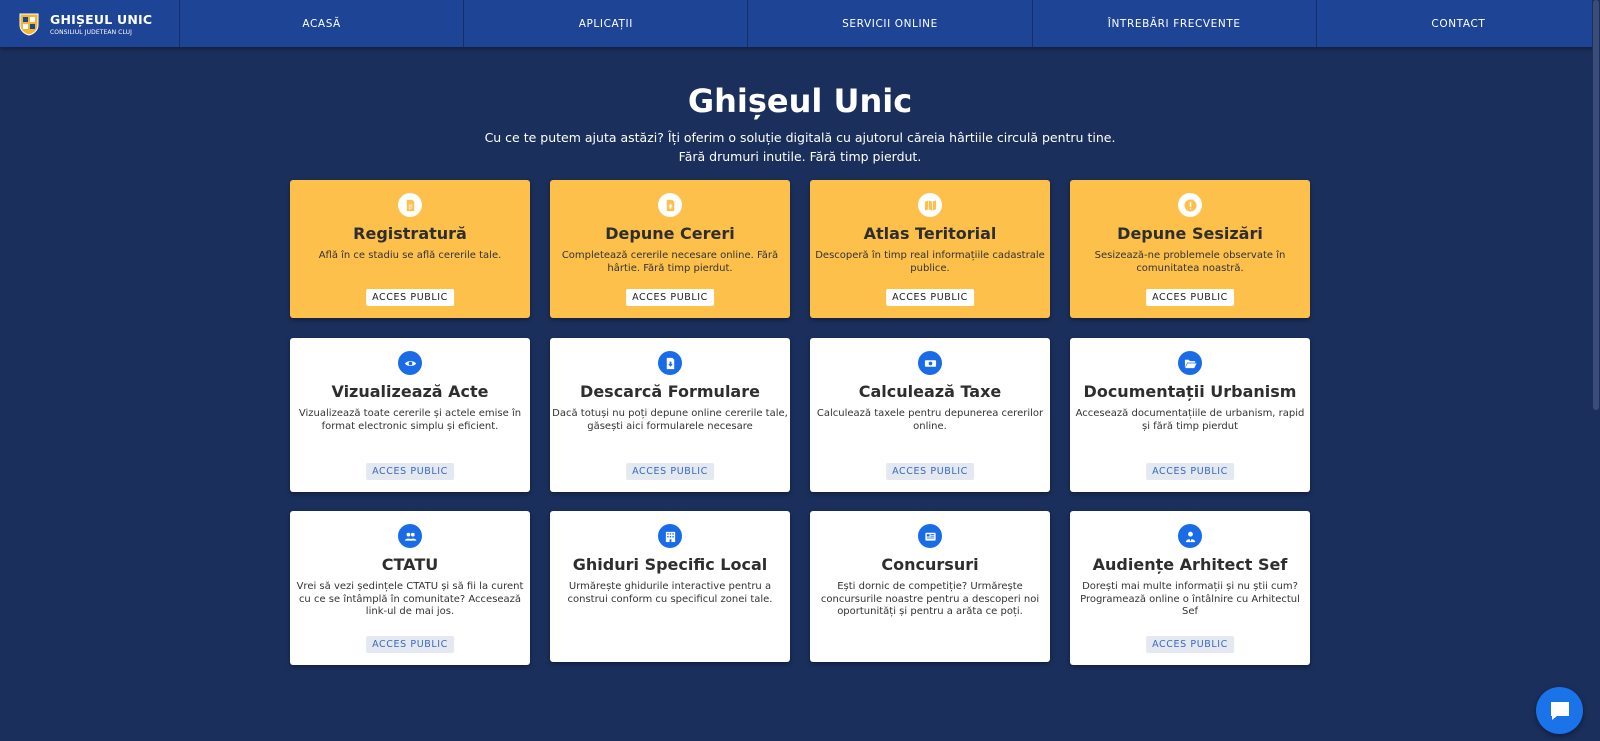  What do you see at coordinates (1190, 363) in the screenshot?
I see `folder-open-icon` at bounding box center [1190, 363].